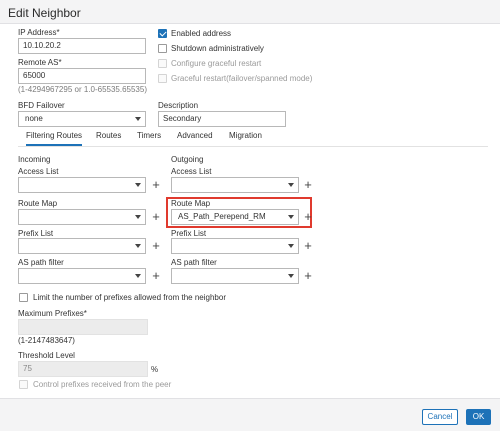 The image size is (500, 431). I want to click on add-incoming-as-path-icon: +, so click(156, 275).